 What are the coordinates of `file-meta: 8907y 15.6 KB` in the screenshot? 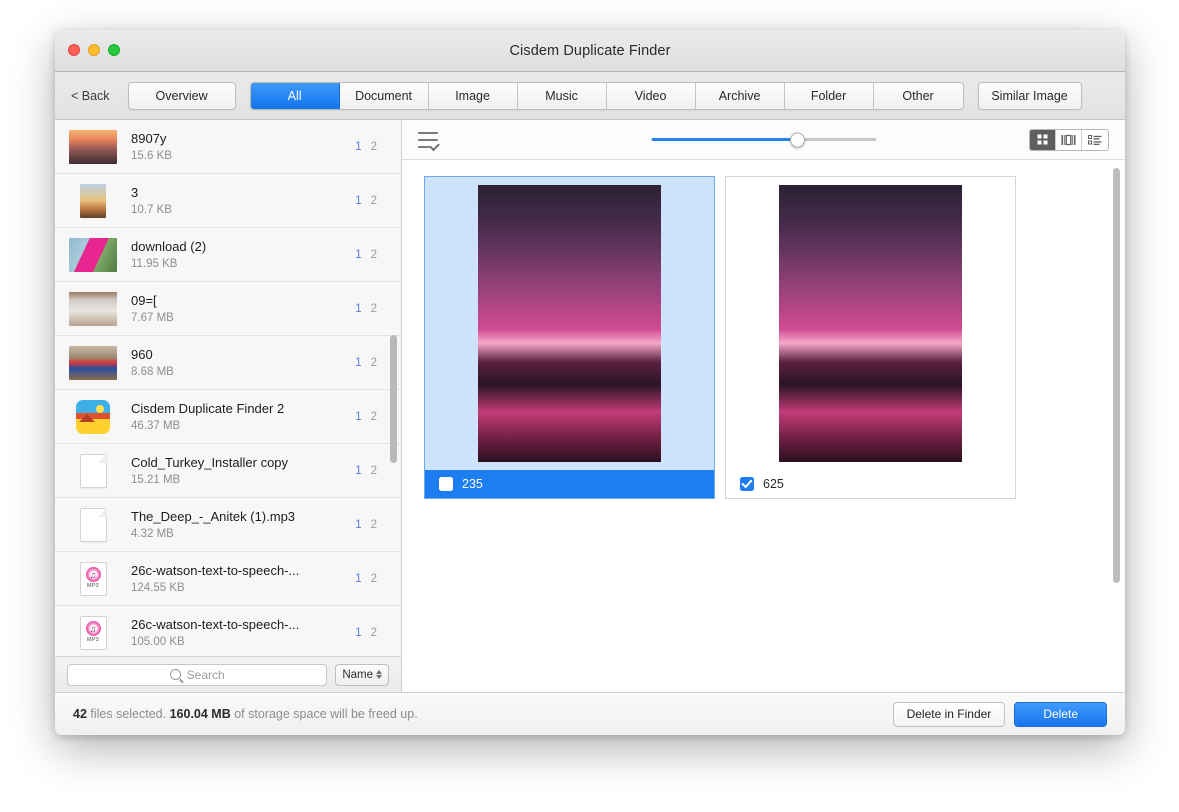 It's located at (243, 147).